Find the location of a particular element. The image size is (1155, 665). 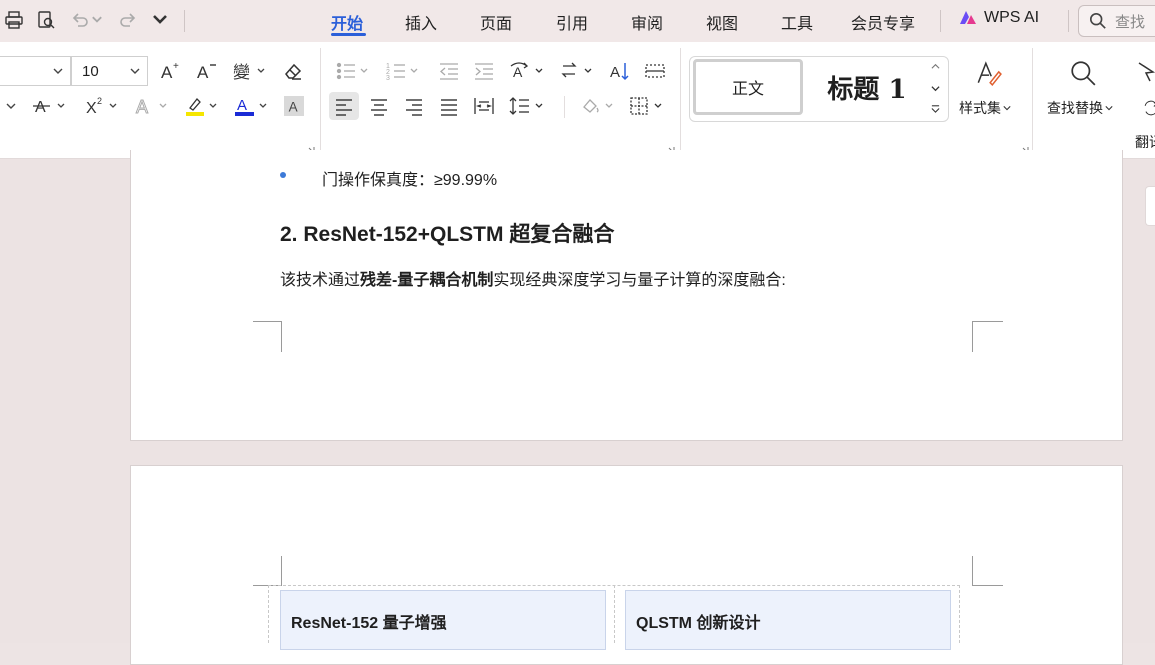

font-size-combo: 10 is located at coordinates (109, 71).